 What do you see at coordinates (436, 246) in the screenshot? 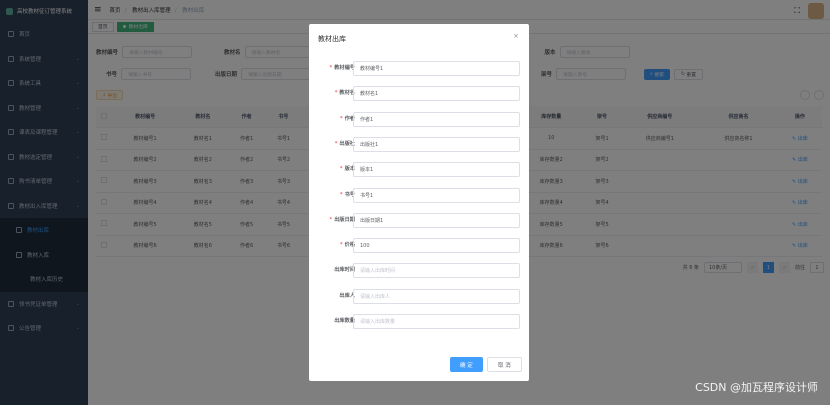
I see `form-input: 100` at bounding box center [436, 246].